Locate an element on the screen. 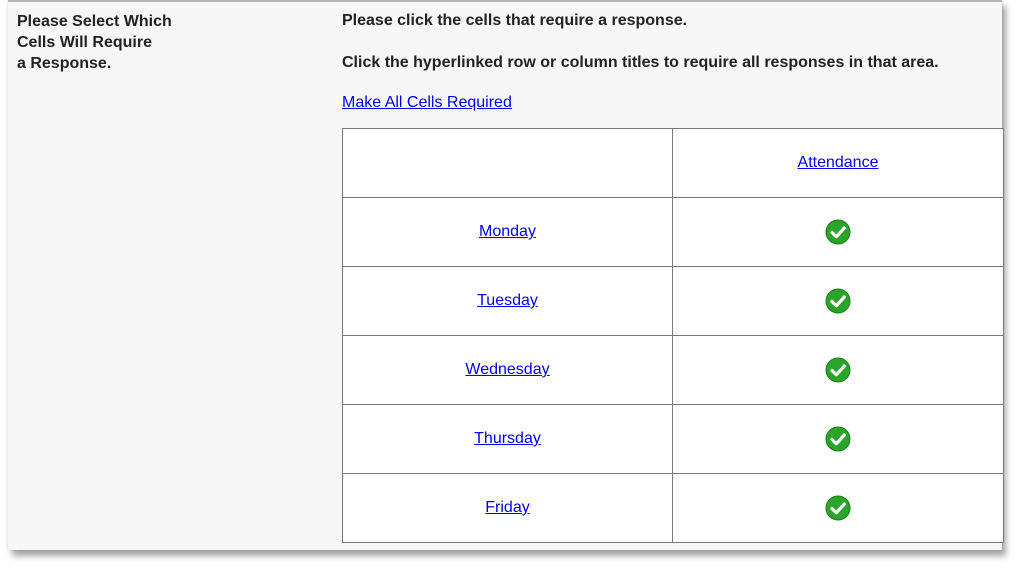 This screenshot has height=574, width=1031. corner-cell is located at coordinates (507, 163).